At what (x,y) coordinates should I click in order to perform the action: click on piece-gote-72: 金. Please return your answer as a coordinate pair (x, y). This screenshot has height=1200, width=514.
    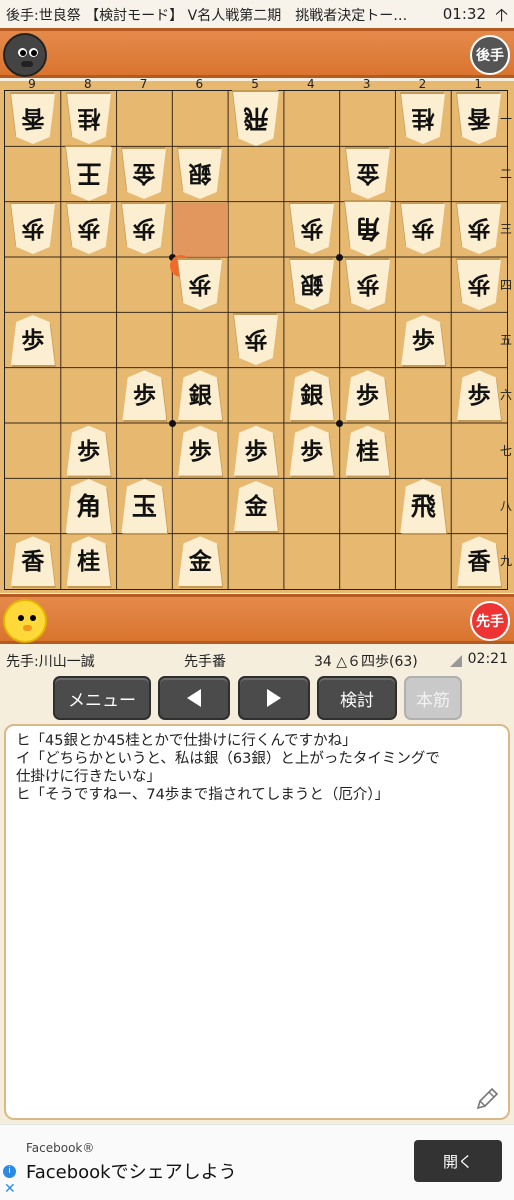
    Looking at the image, I should click on (144, 174).